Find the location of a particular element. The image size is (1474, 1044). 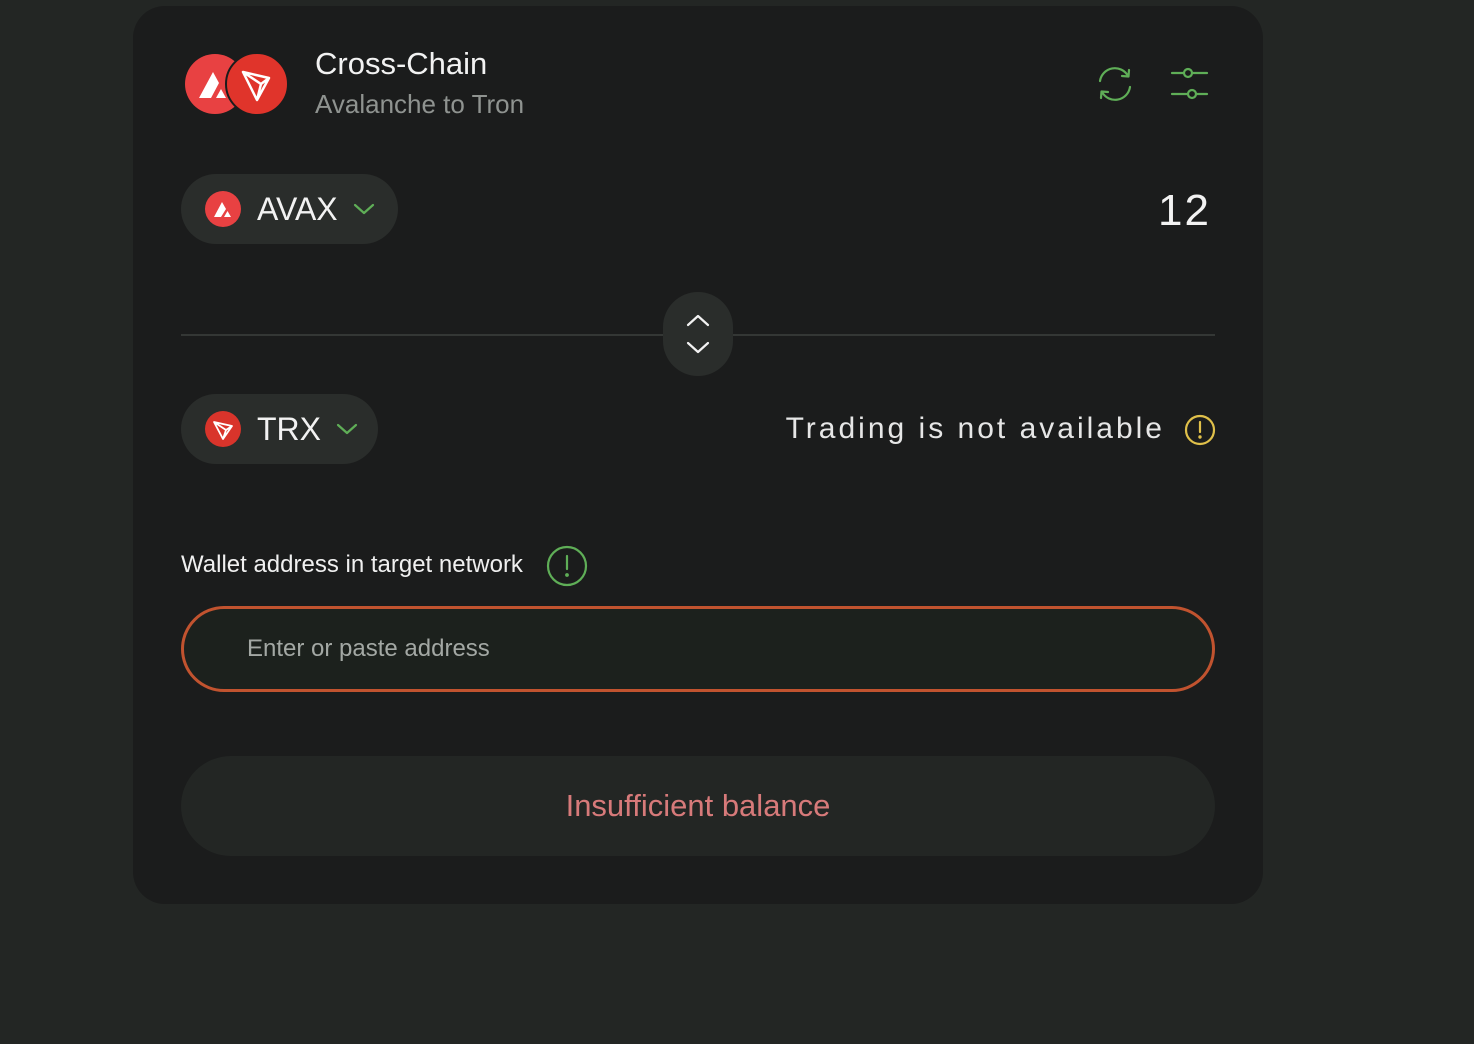

to-token-symbol: TRX is located at coordinates (289, 428).